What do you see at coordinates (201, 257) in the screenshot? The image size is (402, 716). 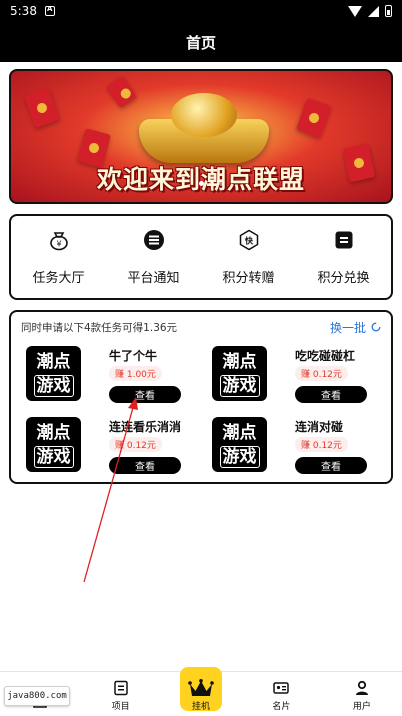 I see `feature-menu: ¥ 任务大厅 平台通知 快 积分转赠 积分兑换` at bounding box center [201, 257].